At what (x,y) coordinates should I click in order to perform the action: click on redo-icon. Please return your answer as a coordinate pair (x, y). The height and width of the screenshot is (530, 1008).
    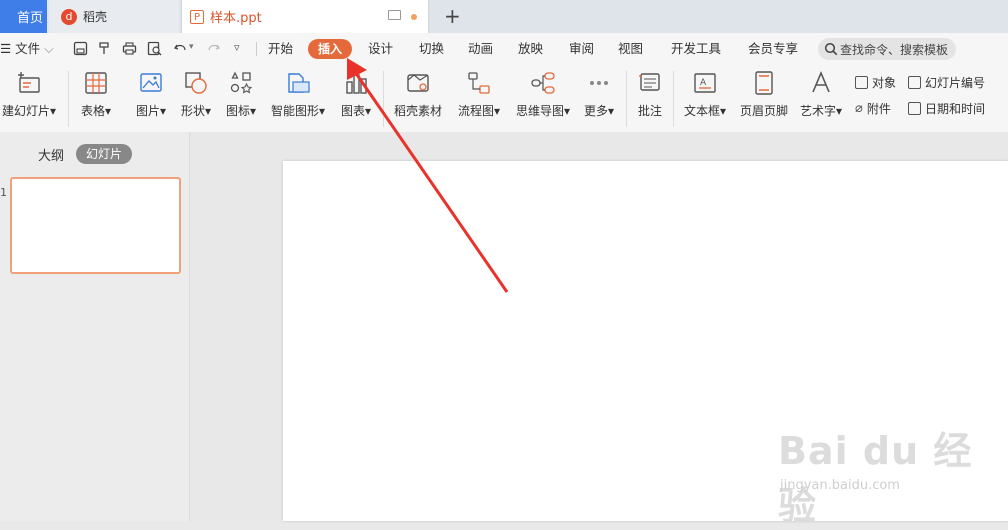
    Looking at the image, I should click on (213, 48).